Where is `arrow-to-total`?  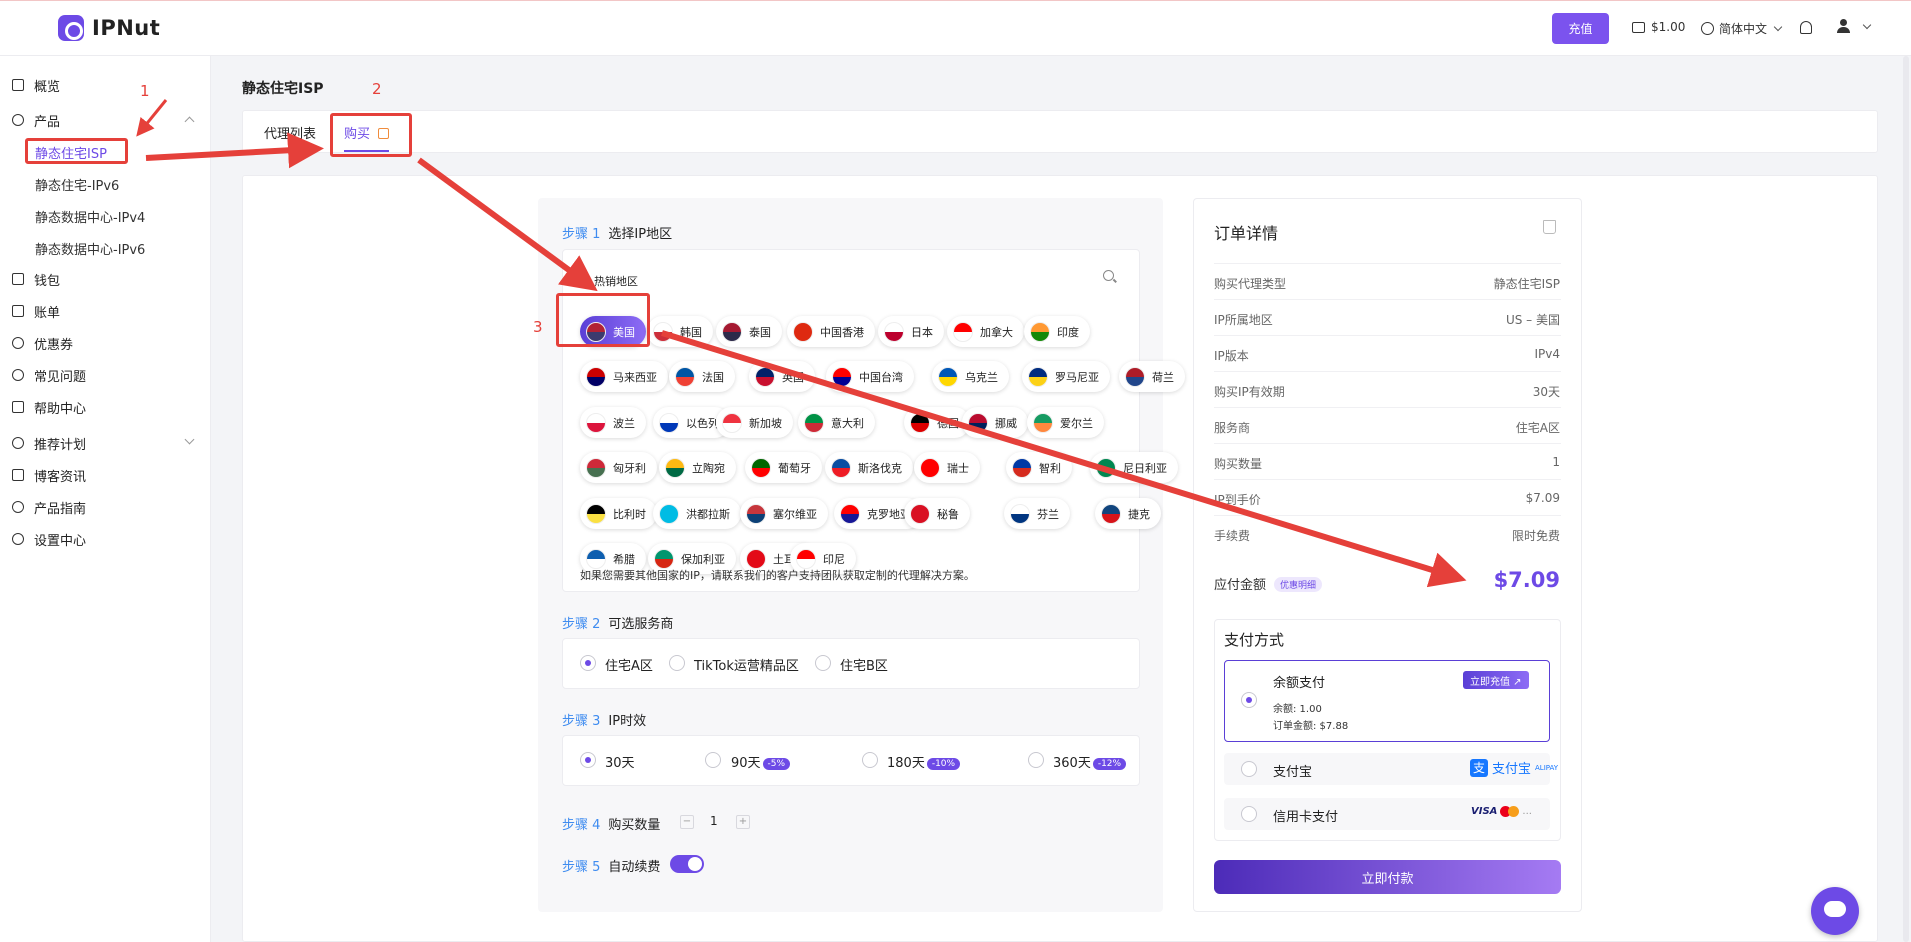
arrow-to-total is located at coordinates (1064, 459).